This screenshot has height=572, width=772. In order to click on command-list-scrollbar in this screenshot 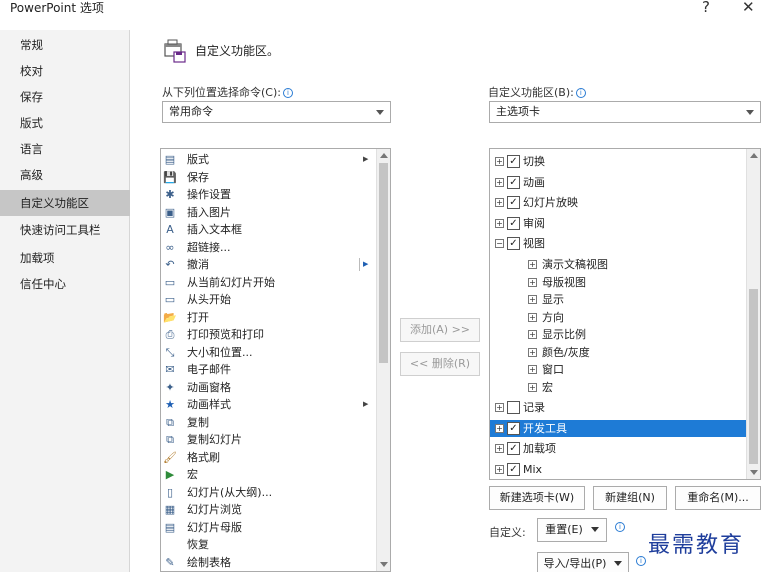, I will do `click(383, 360)`.